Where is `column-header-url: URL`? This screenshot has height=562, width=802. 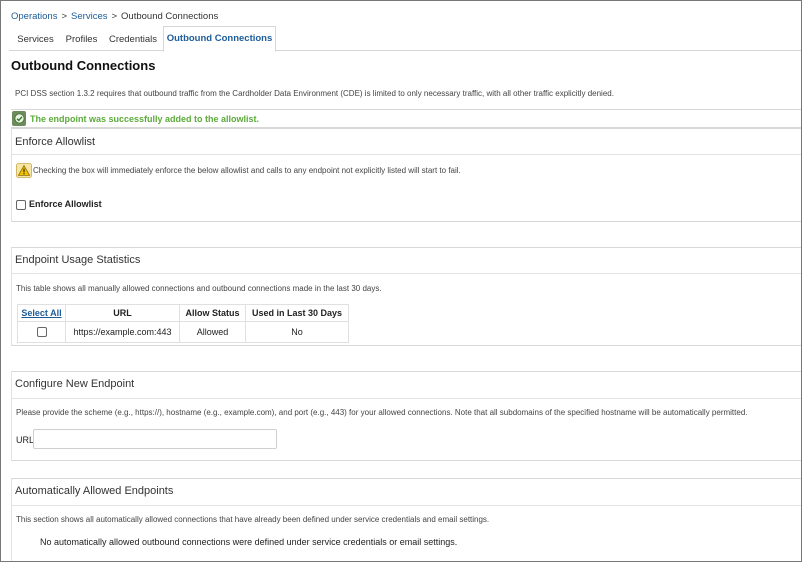 column-header-url: URL is located at coordinates (122, 313).